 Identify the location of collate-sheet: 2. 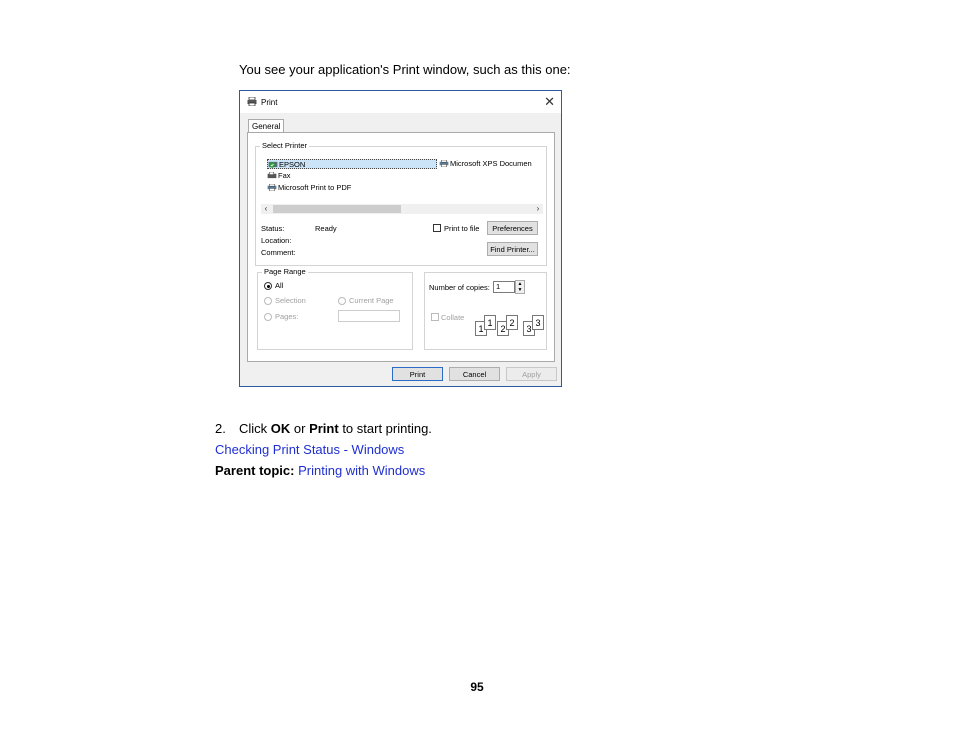
(512, 322).